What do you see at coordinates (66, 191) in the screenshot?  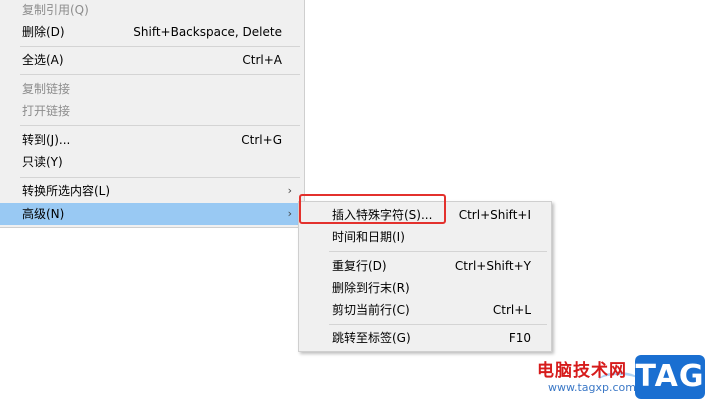 I see `menu-item-label: 转换所选内容(L)` at bounding box center [66, 191].